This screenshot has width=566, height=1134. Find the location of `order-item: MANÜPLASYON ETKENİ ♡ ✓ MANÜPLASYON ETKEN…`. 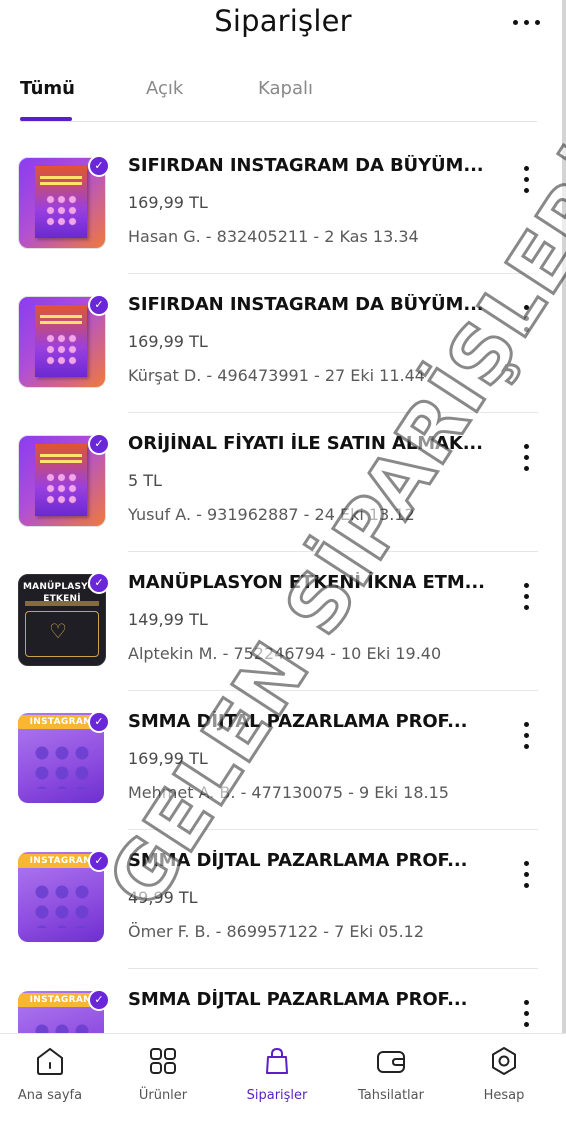

order-item: MANÜPLASYON ETKENİ ♡ ✓ MANÜPLASYON ETKEN… is located at coordinates (283, 621).